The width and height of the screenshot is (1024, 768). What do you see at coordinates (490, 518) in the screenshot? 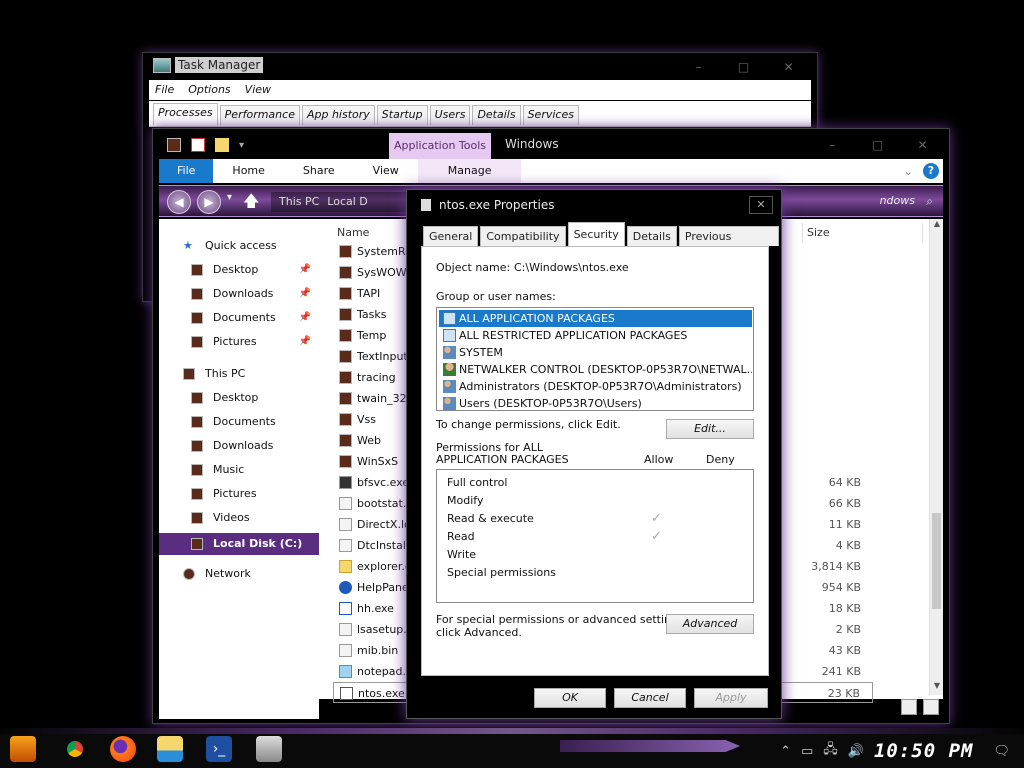
I see `permission-name: Read & execute` at bounding box center [490, 518].